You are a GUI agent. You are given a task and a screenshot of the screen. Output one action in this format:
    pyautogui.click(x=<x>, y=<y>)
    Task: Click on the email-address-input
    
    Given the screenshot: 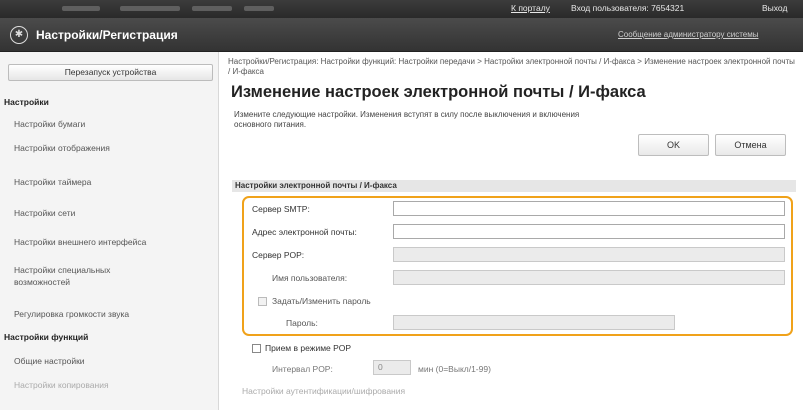 What is the action you would take?
    pyautogui.click(x=589, y=231)
    